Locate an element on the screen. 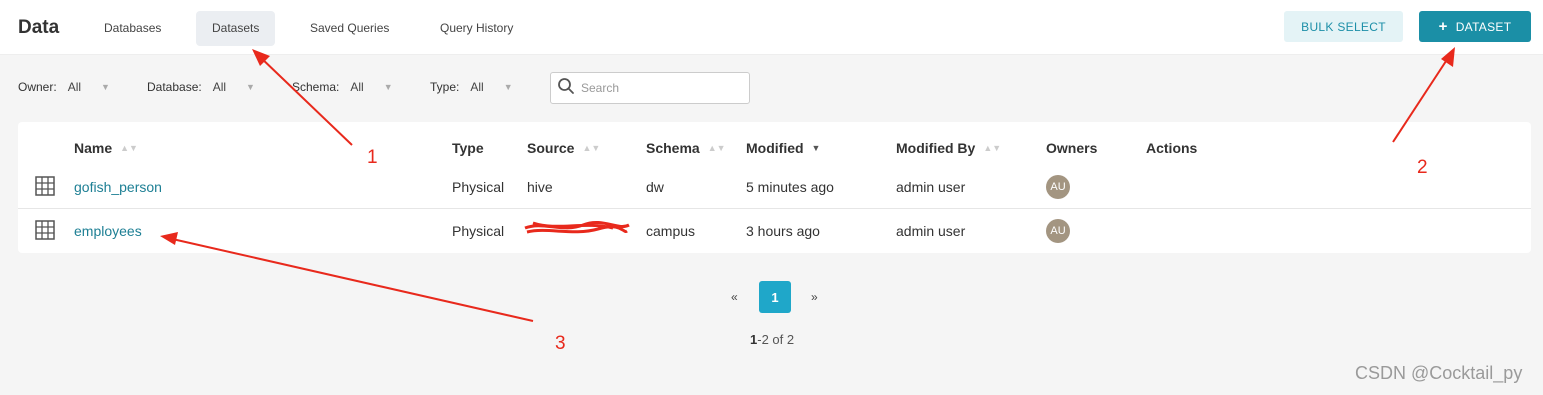 This screenshot has height=395, width=1543. redaction-scribble is located at coordinates (577, 229).